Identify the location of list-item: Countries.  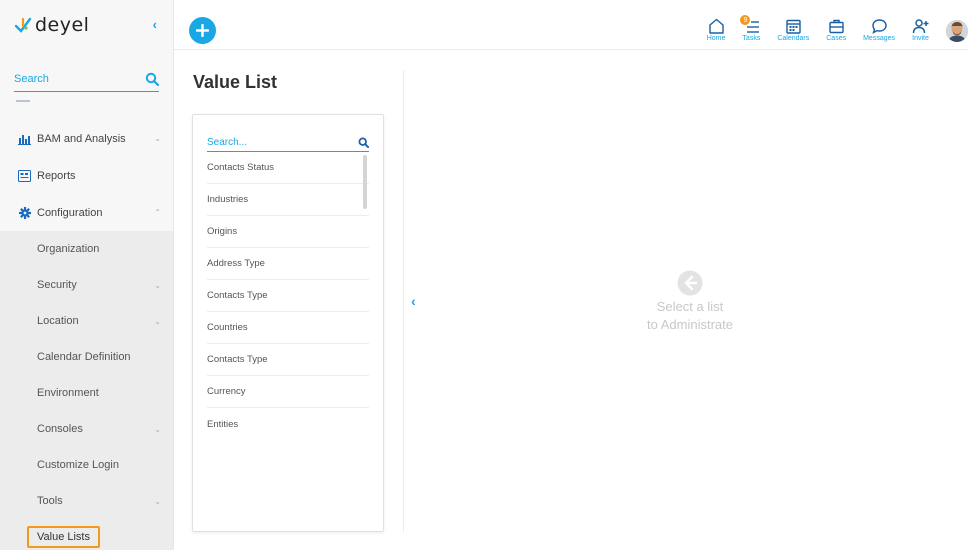
(288, 328).